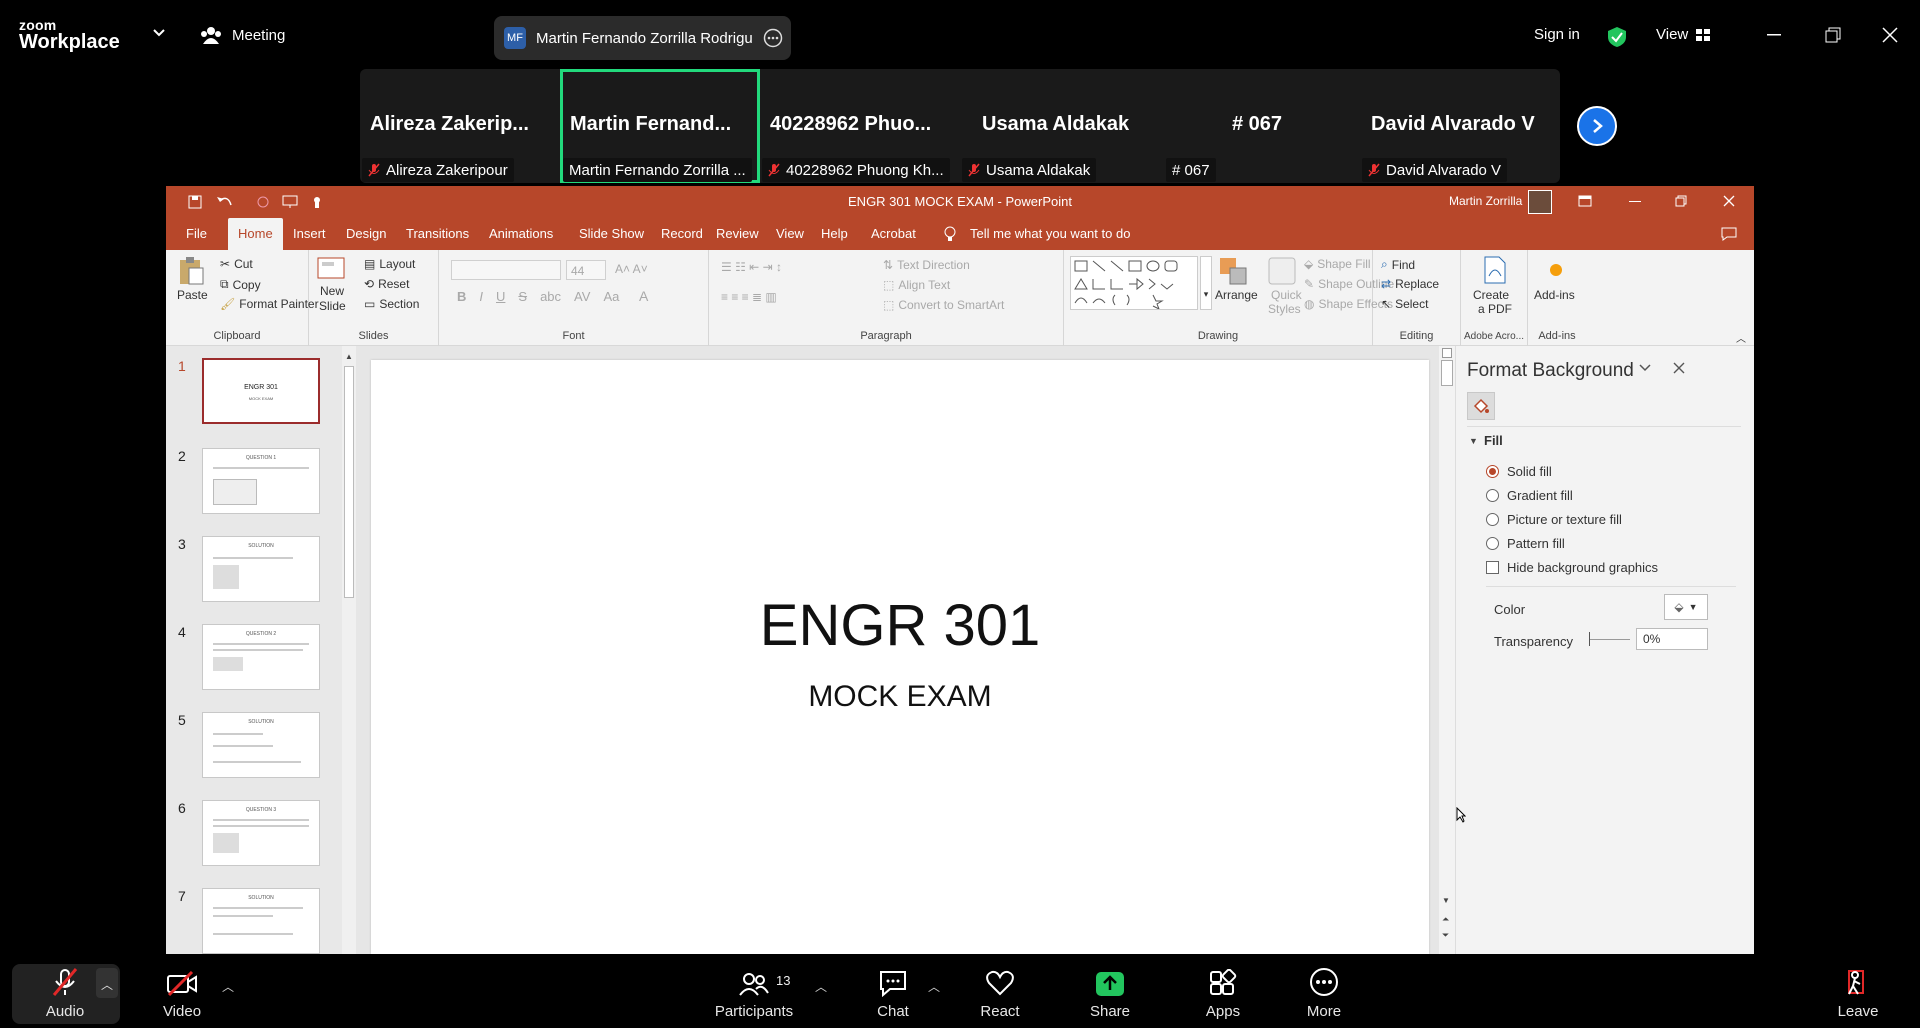 The width and height of the screenshot is (1920, 1028). What do you see at coordinates (269, 304) in the screenshot?
I see `format-painter-button: 🖌 Format Painter` at bounding box center [269, 304].